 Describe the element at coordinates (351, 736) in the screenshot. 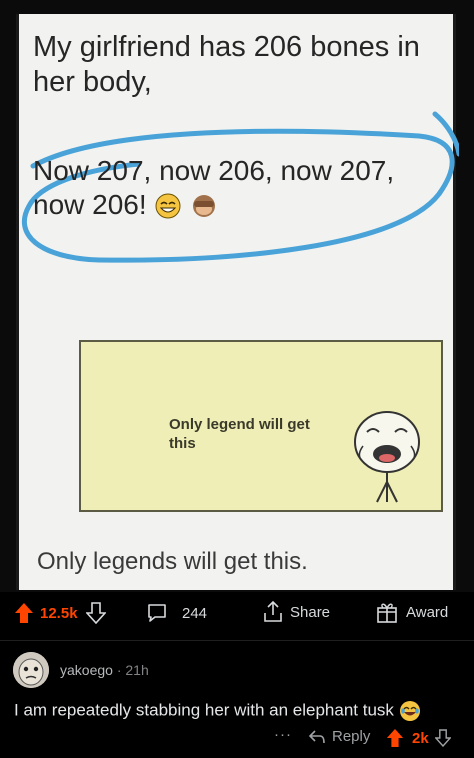

I see `reply-label: Reply` at that location.